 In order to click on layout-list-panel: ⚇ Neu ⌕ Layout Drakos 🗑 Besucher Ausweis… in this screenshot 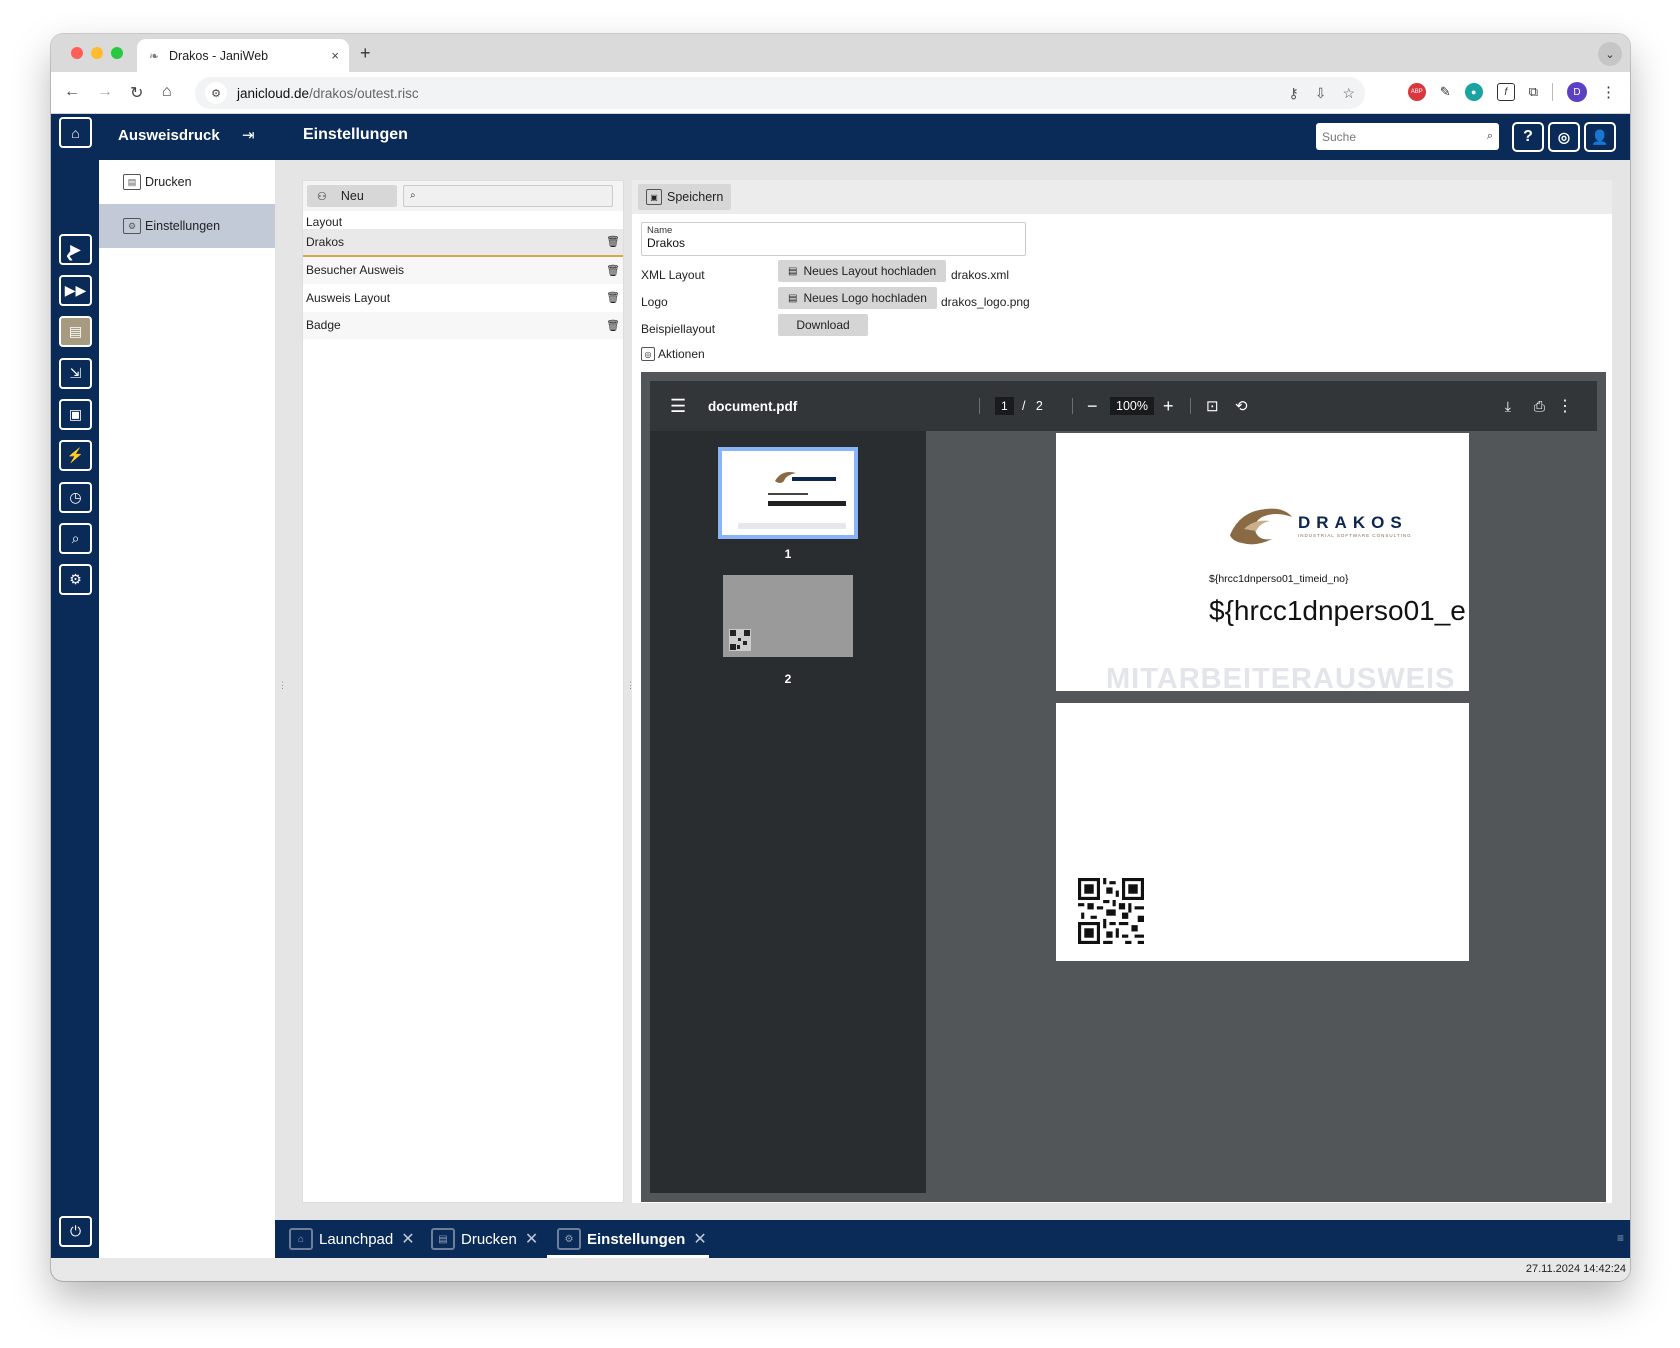, I will do `click(463, 691)`.